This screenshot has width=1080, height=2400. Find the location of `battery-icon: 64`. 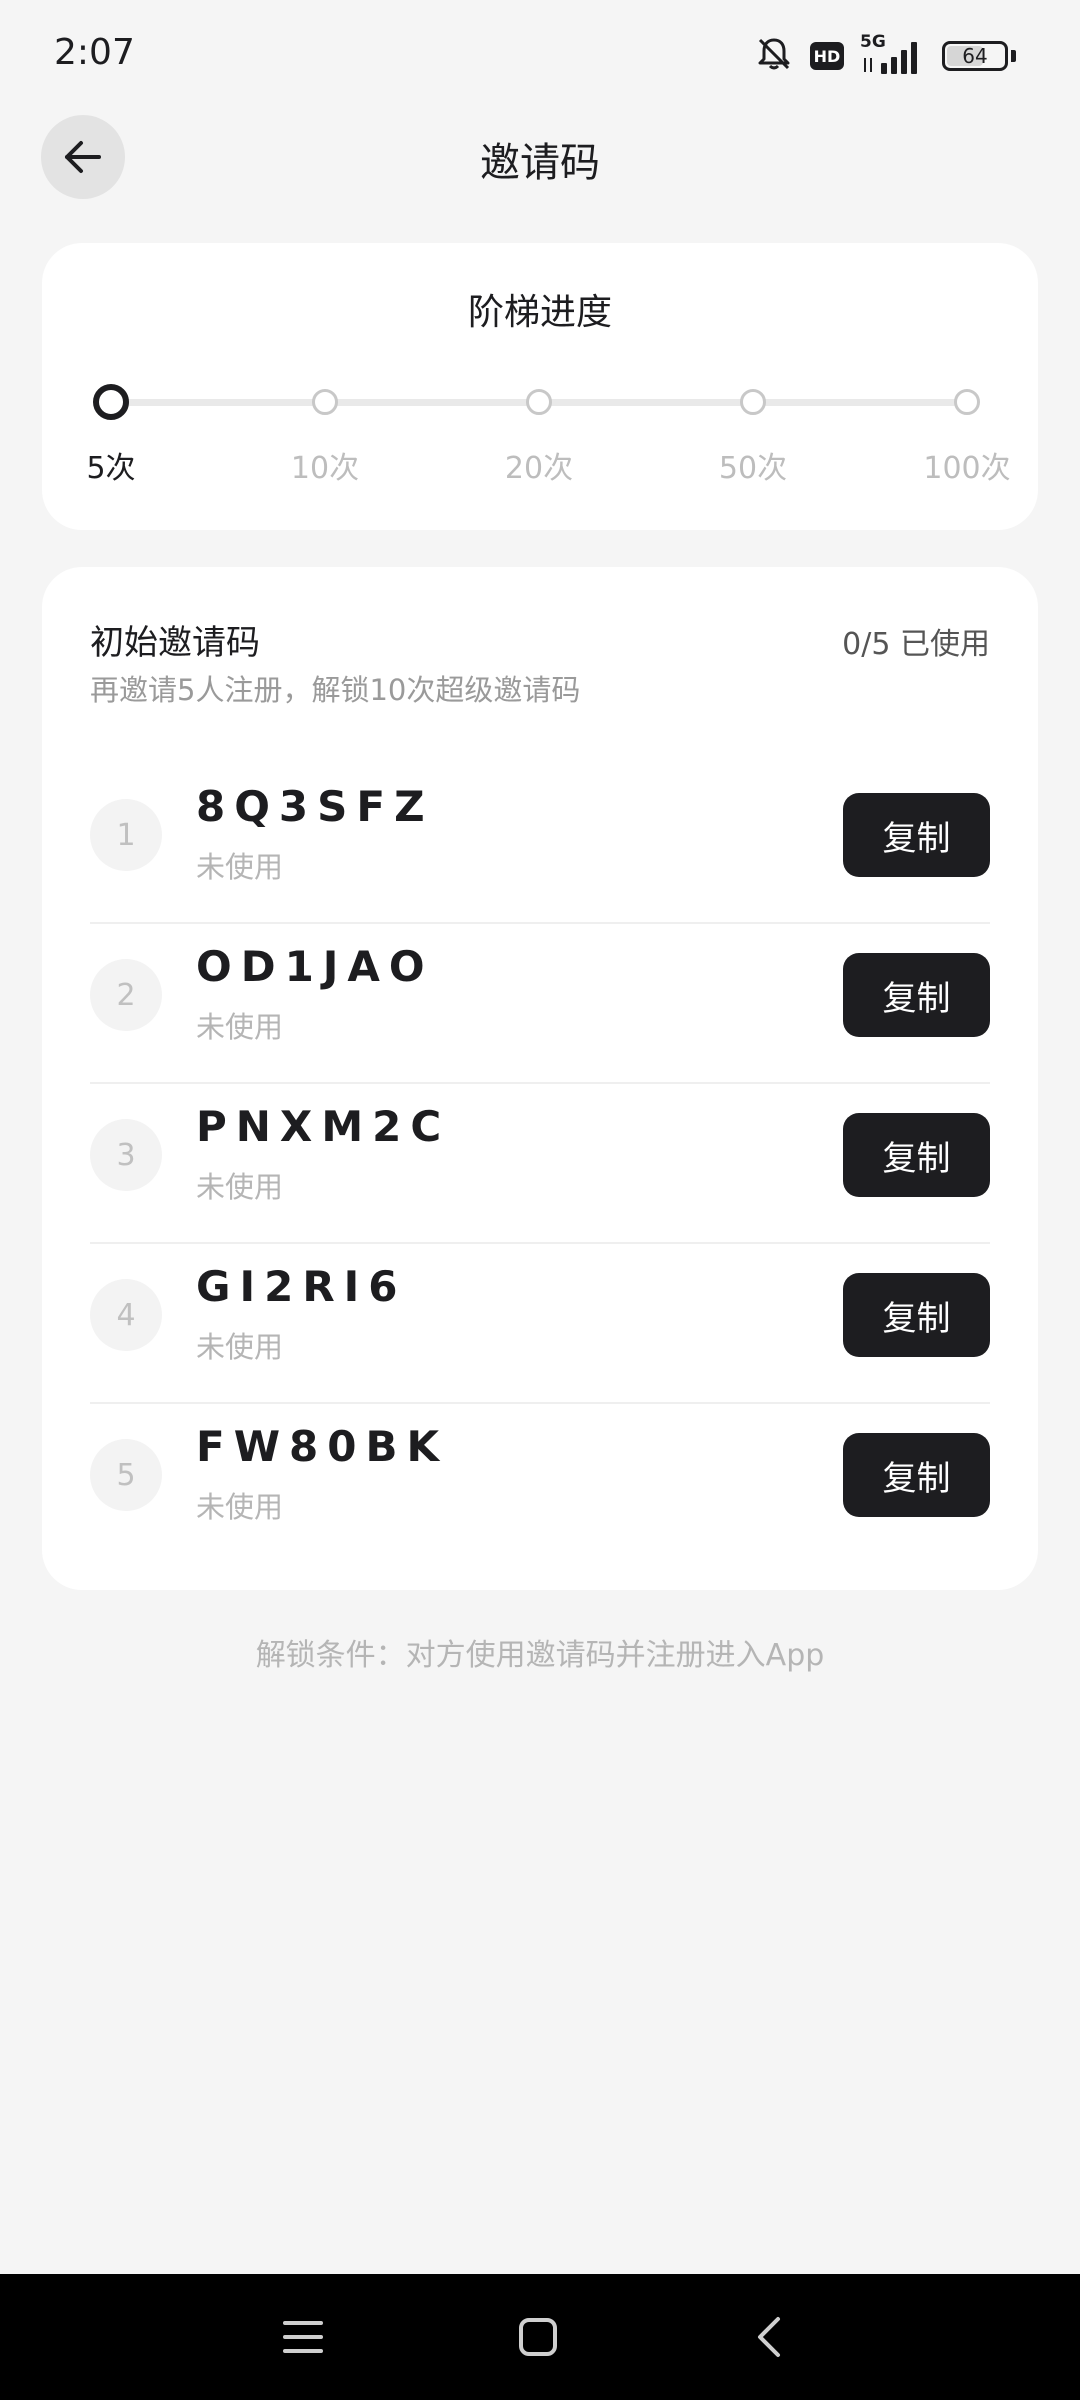

battery-icon: 64 is located at coordinates (975, 56).